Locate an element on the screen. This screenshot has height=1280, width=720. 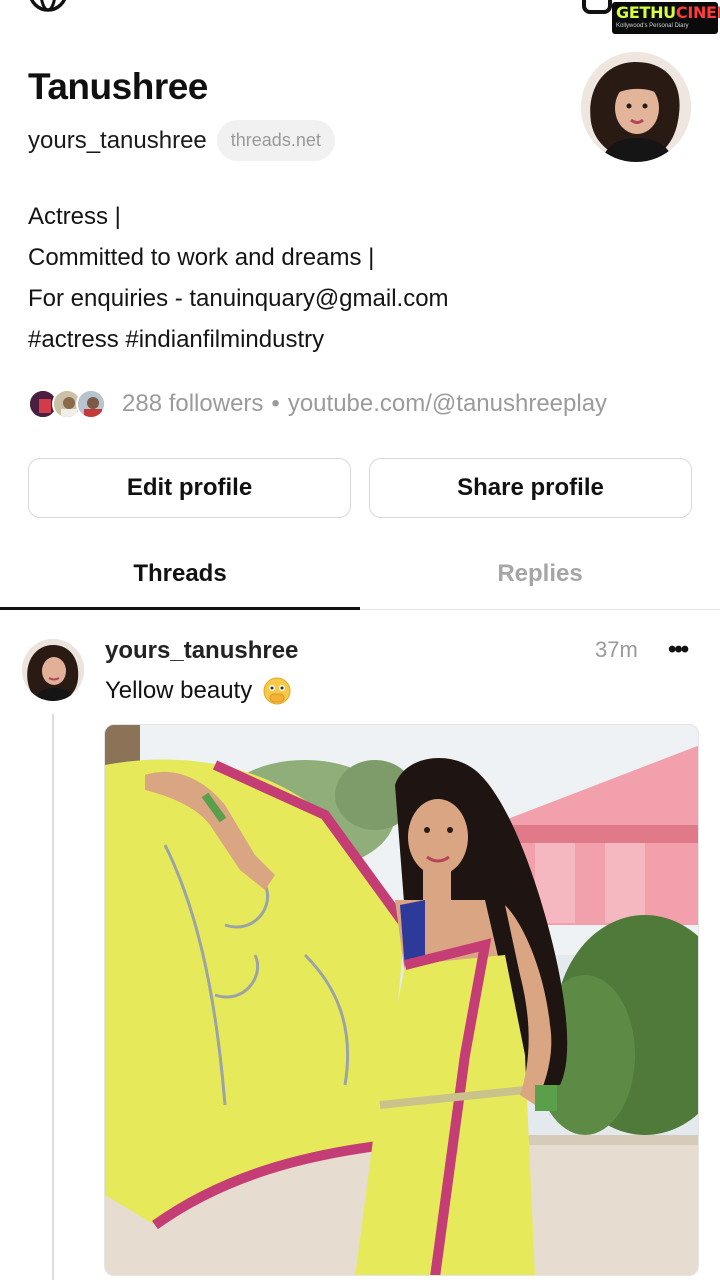
post-author-avatar is located at coordinates (53, 670).